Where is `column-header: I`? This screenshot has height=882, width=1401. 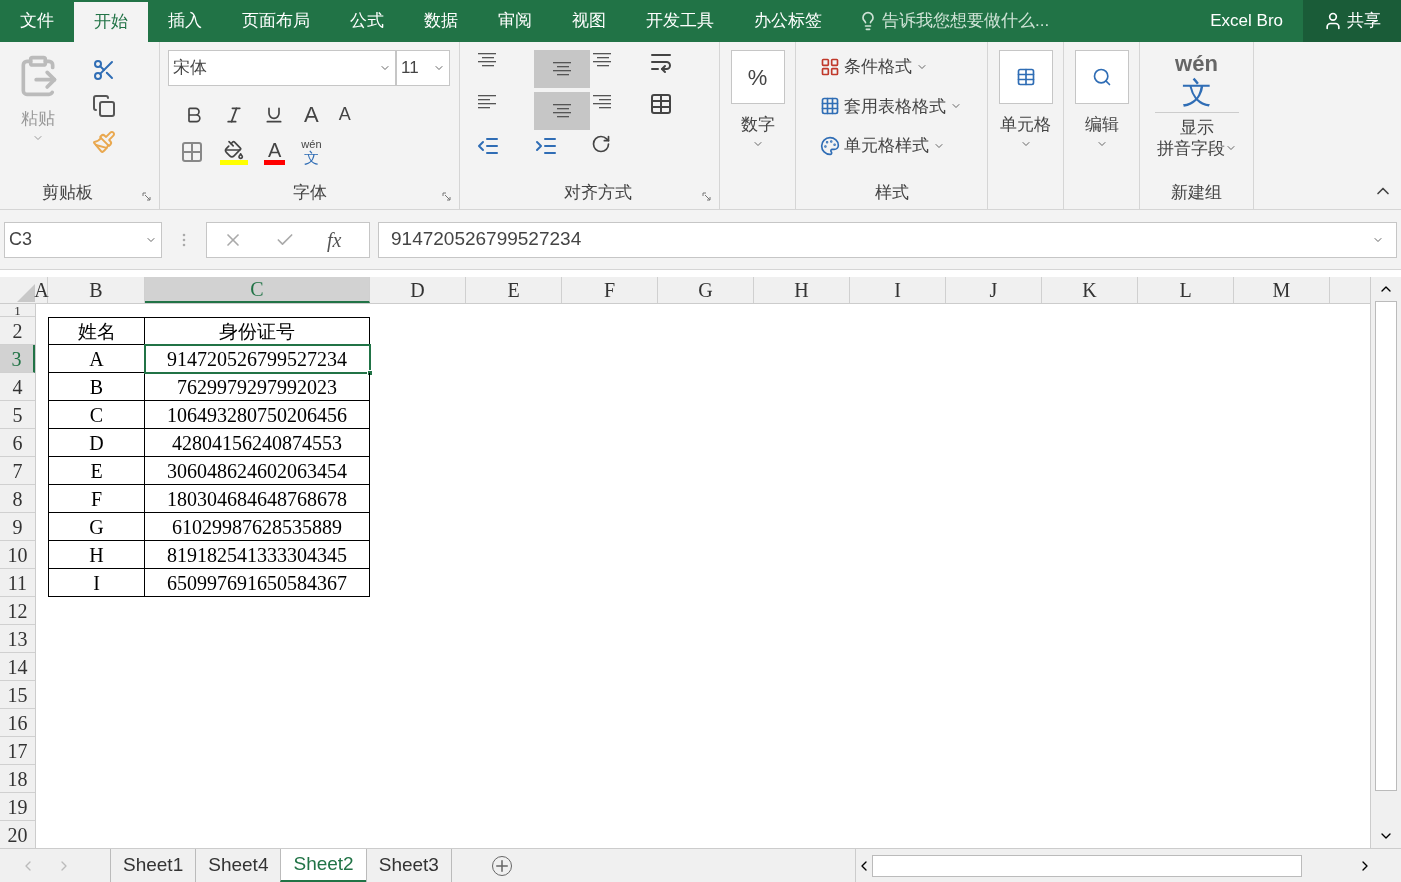 column-header: I is located at coordinates (898, 290).